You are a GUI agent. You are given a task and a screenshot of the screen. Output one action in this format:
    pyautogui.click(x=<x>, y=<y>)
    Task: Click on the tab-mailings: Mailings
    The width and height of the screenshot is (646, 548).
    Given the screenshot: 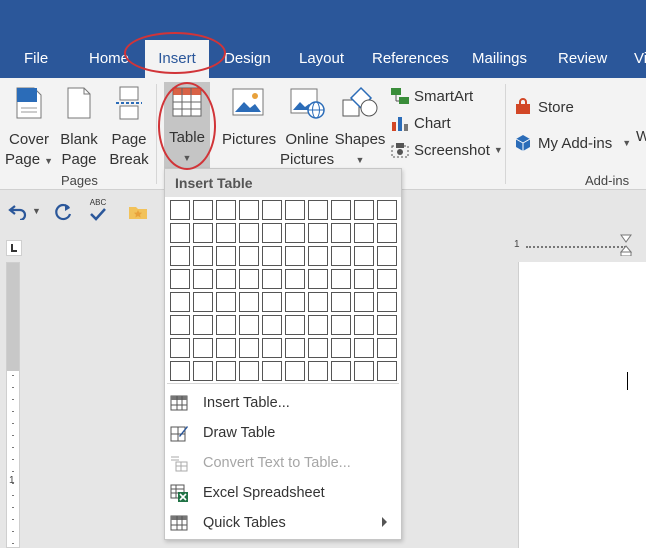 What is the action you would take?
    pyautogui.click(x=499, y=58)
    